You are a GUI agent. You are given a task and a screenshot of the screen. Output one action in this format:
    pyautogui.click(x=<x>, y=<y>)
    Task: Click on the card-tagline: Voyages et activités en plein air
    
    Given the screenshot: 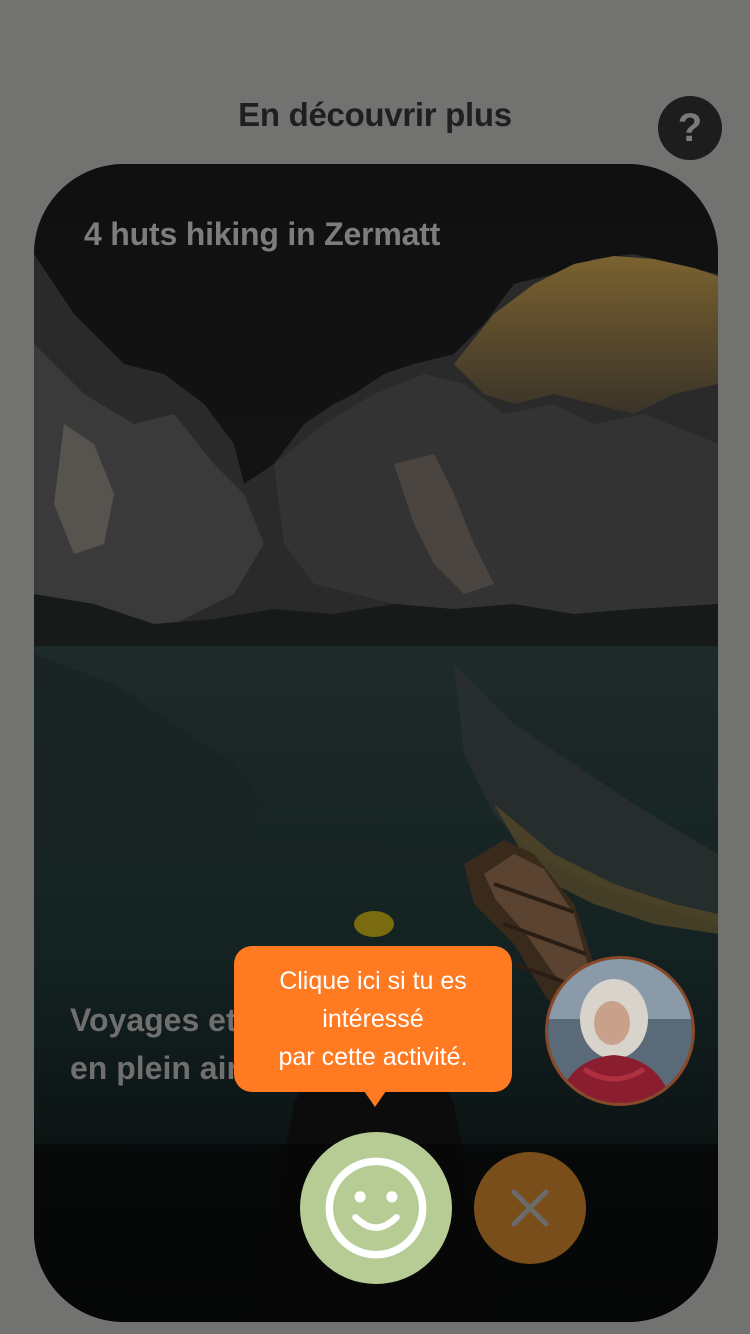 What is the action you would take?
    pyautogui.click(x=165, y=1044)
    